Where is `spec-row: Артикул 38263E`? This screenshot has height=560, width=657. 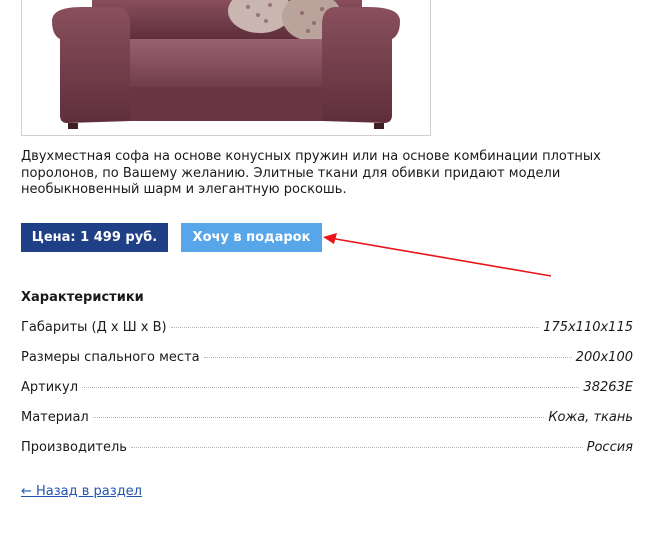
spec-row: Артикул 38263E is located at coordinates (327, 395).